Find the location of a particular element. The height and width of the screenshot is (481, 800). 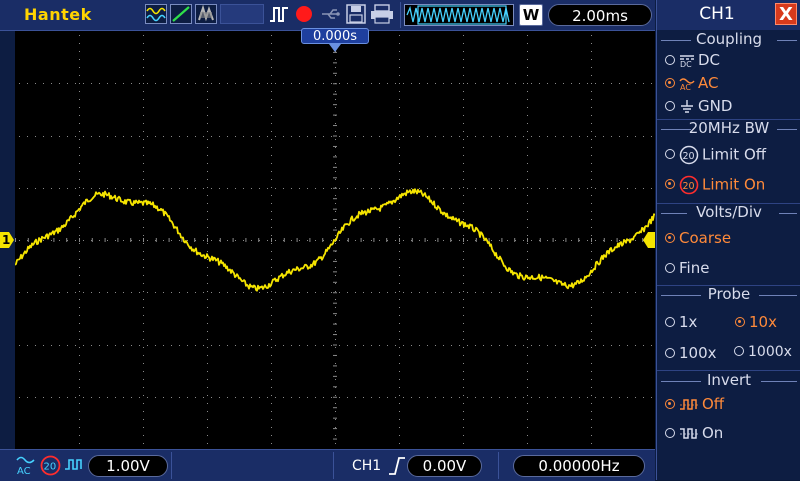

trigger-level-marker is located at coordinates (649, 240).